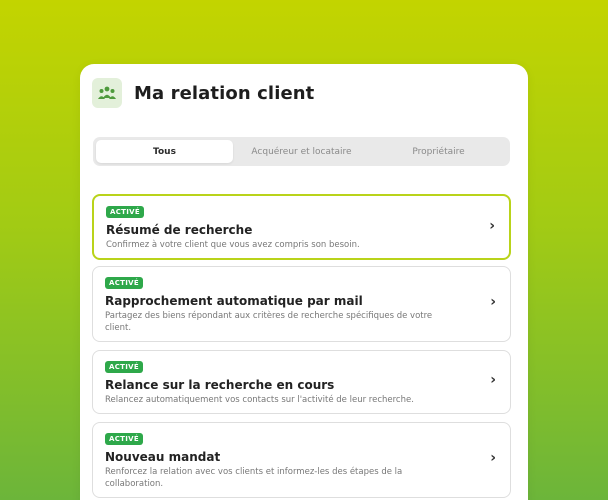 Image resolution: width=608 pixels, height=500 pixels. Describe the element at coordinates (234, 301) in the screenshot. I see `card-title: Rapprochement automatique par mail` at that location.